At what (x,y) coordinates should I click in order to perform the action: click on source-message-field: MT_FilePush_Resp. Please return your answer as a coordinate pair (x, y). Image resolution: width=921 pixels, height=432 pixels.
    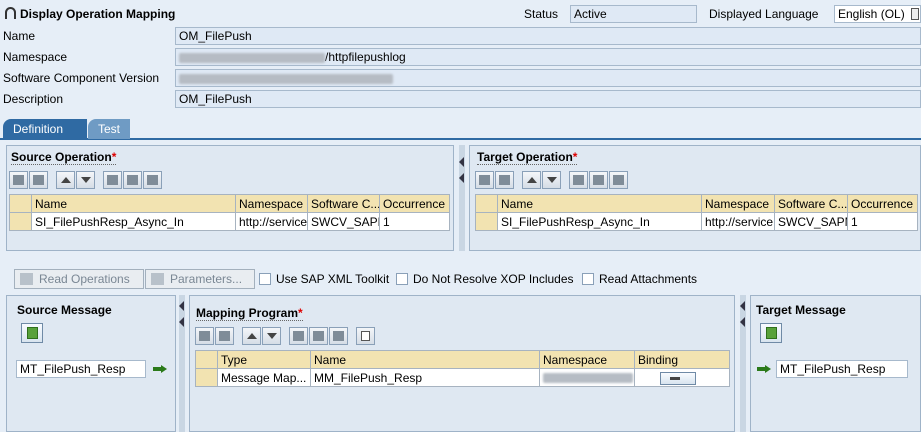
    Looking at the image, I should click on (81, 369).